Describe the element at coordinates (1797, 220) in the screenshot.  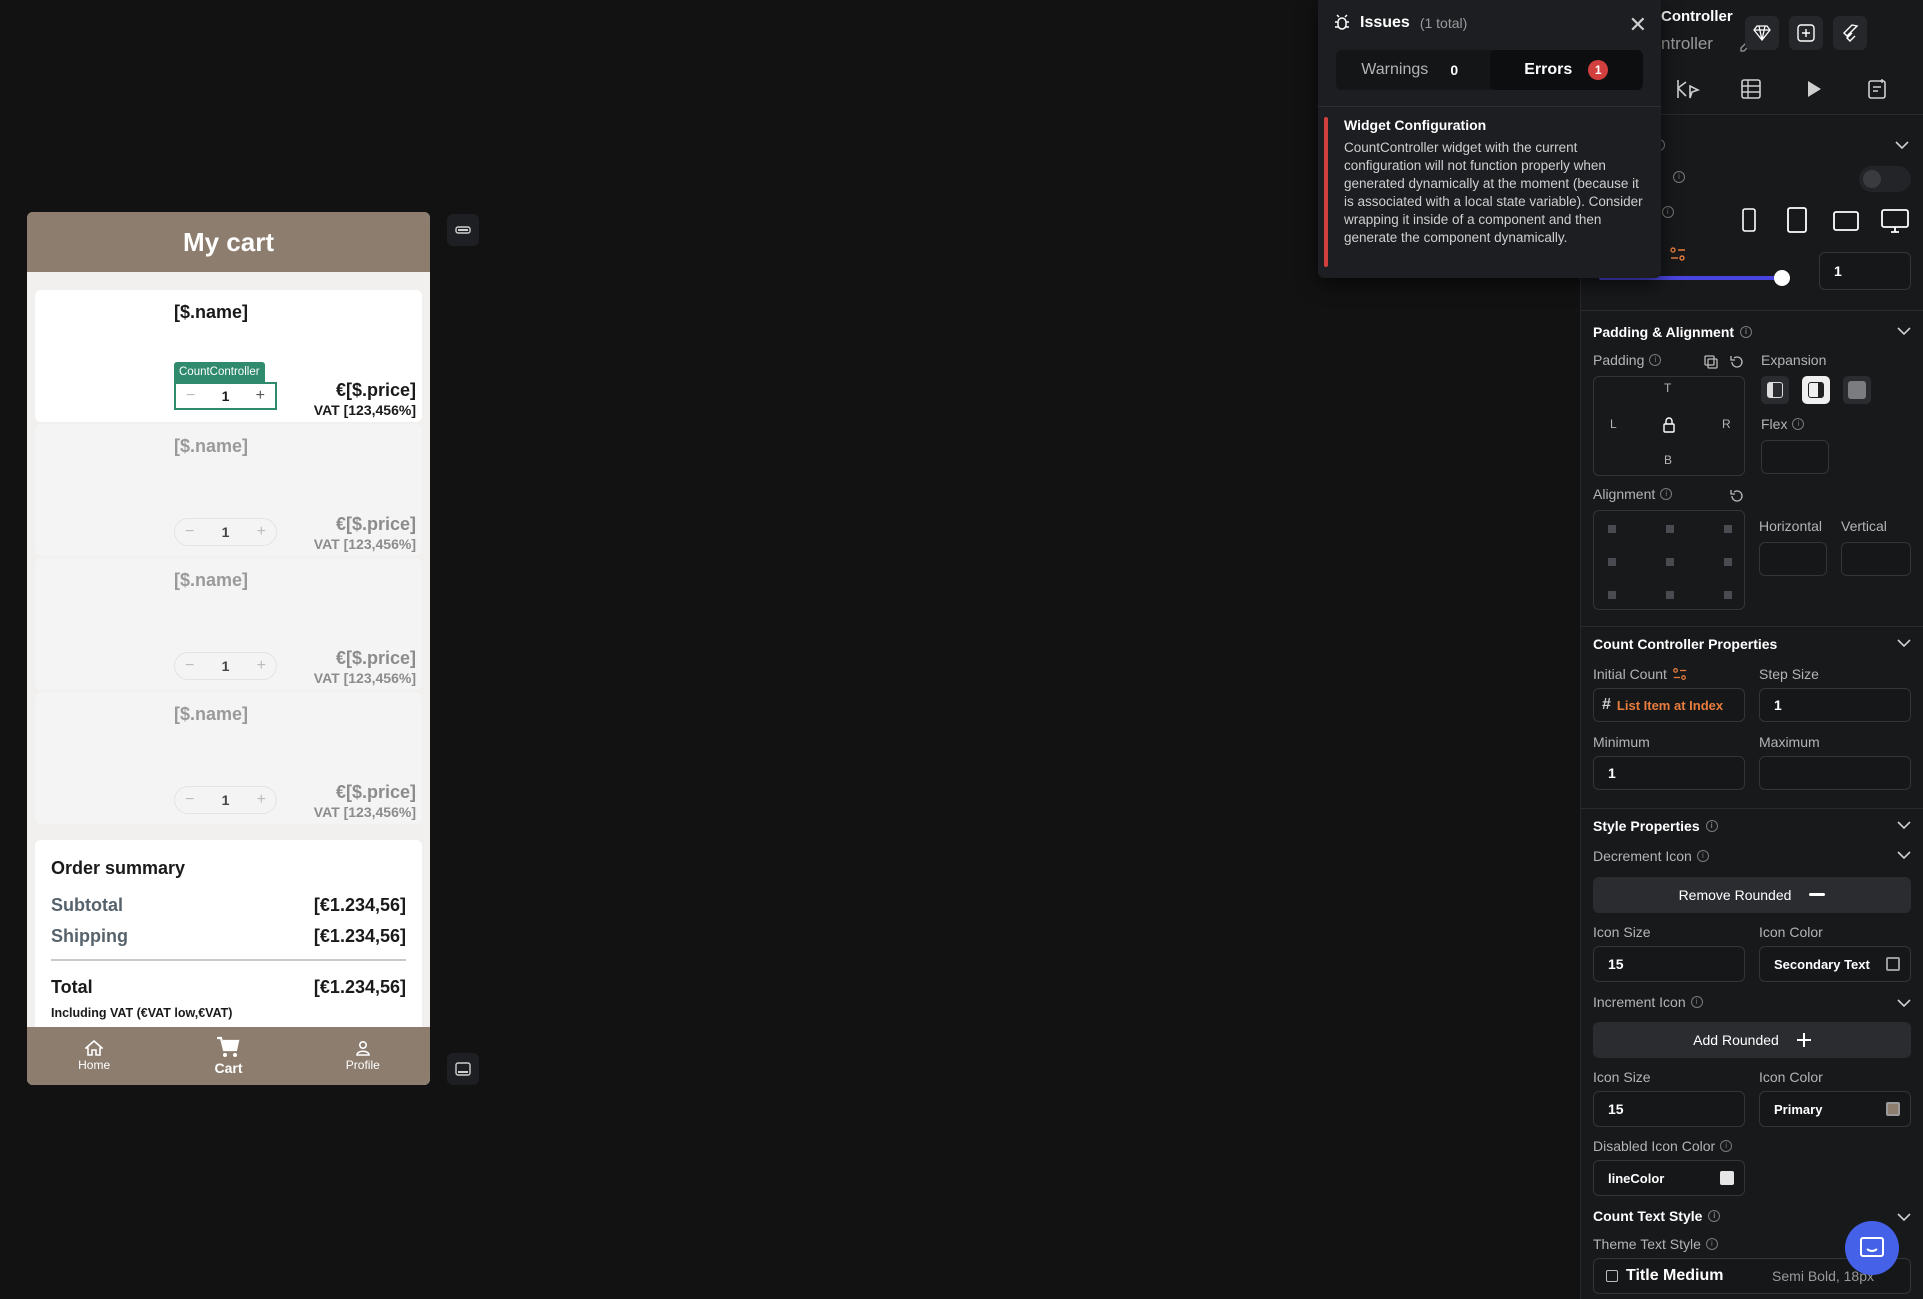
I see `tablet-size-icon` at that location.